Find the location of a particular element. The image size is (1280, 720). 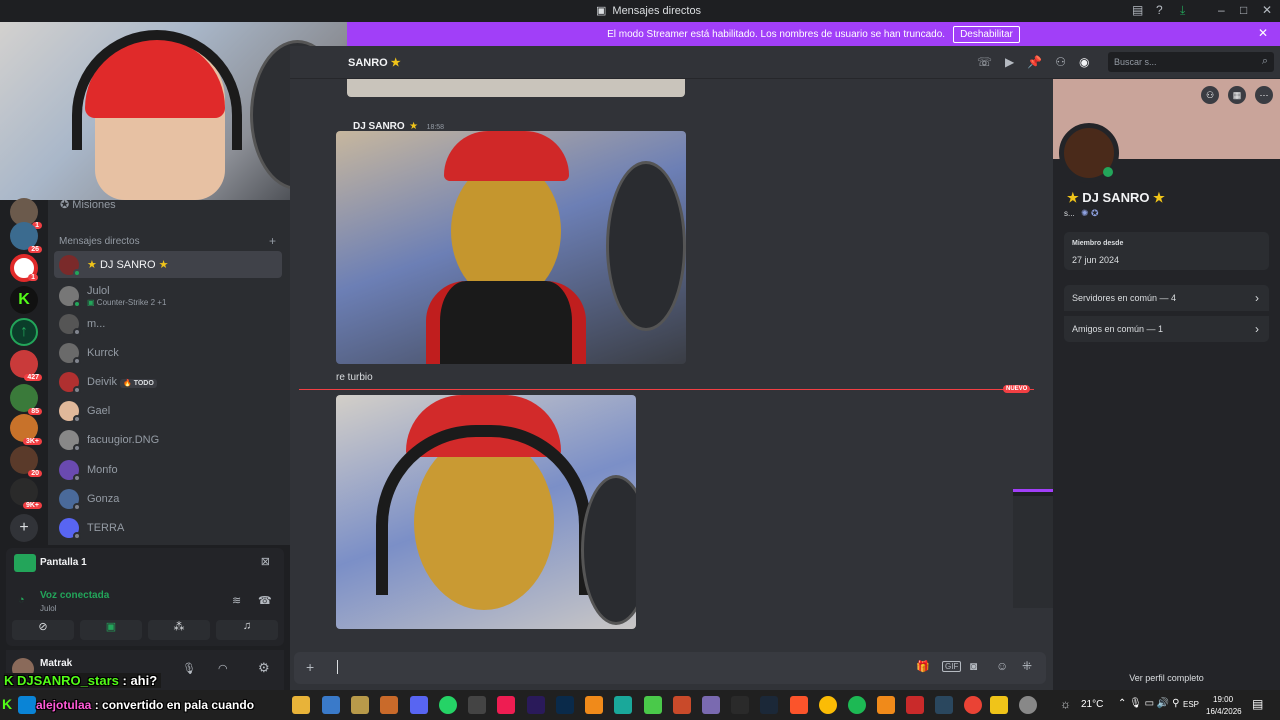

vlc-icon is located at coordinates (594, 705).